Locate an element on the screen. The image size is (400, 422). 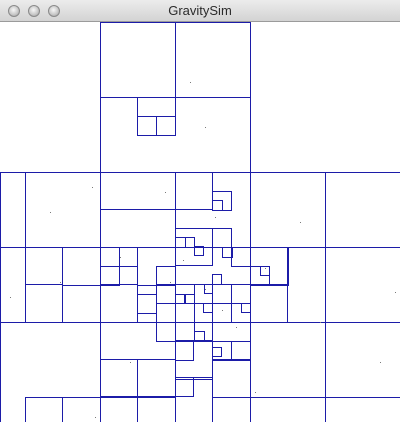
window-title: GravitySim is located at coordinates (200, 10).